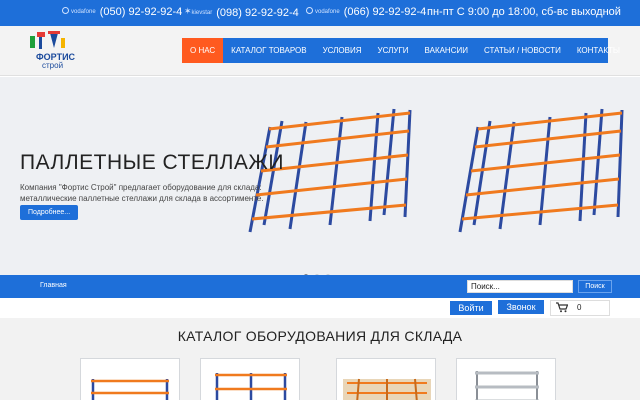 This screenshot has height=400, width=640. I want to click on nav-item-about: О НАС, so click(203, 50).